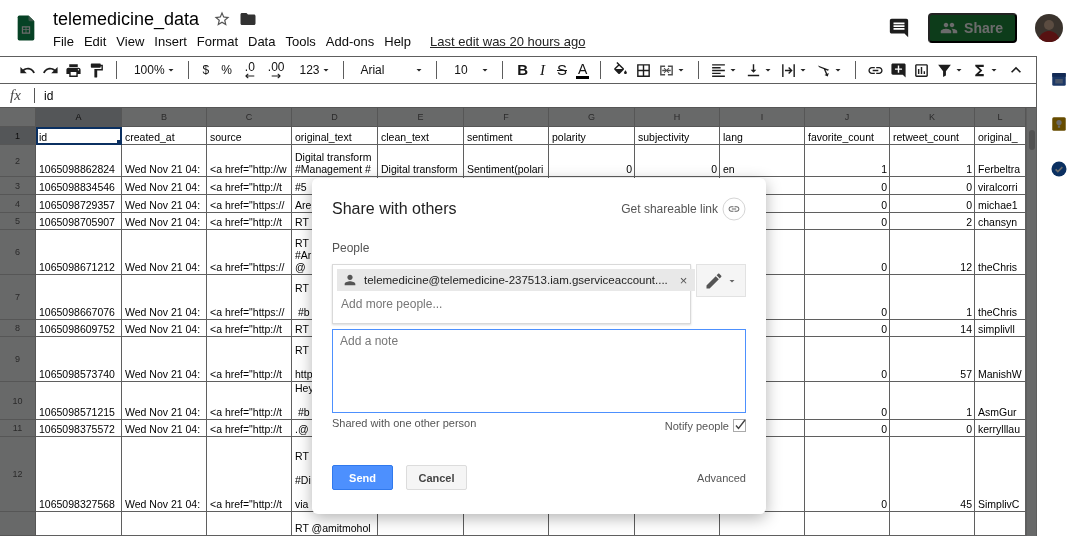 This screenshot has height=536, width=1080. I want to click on formula-input: id, so click(49, 95).